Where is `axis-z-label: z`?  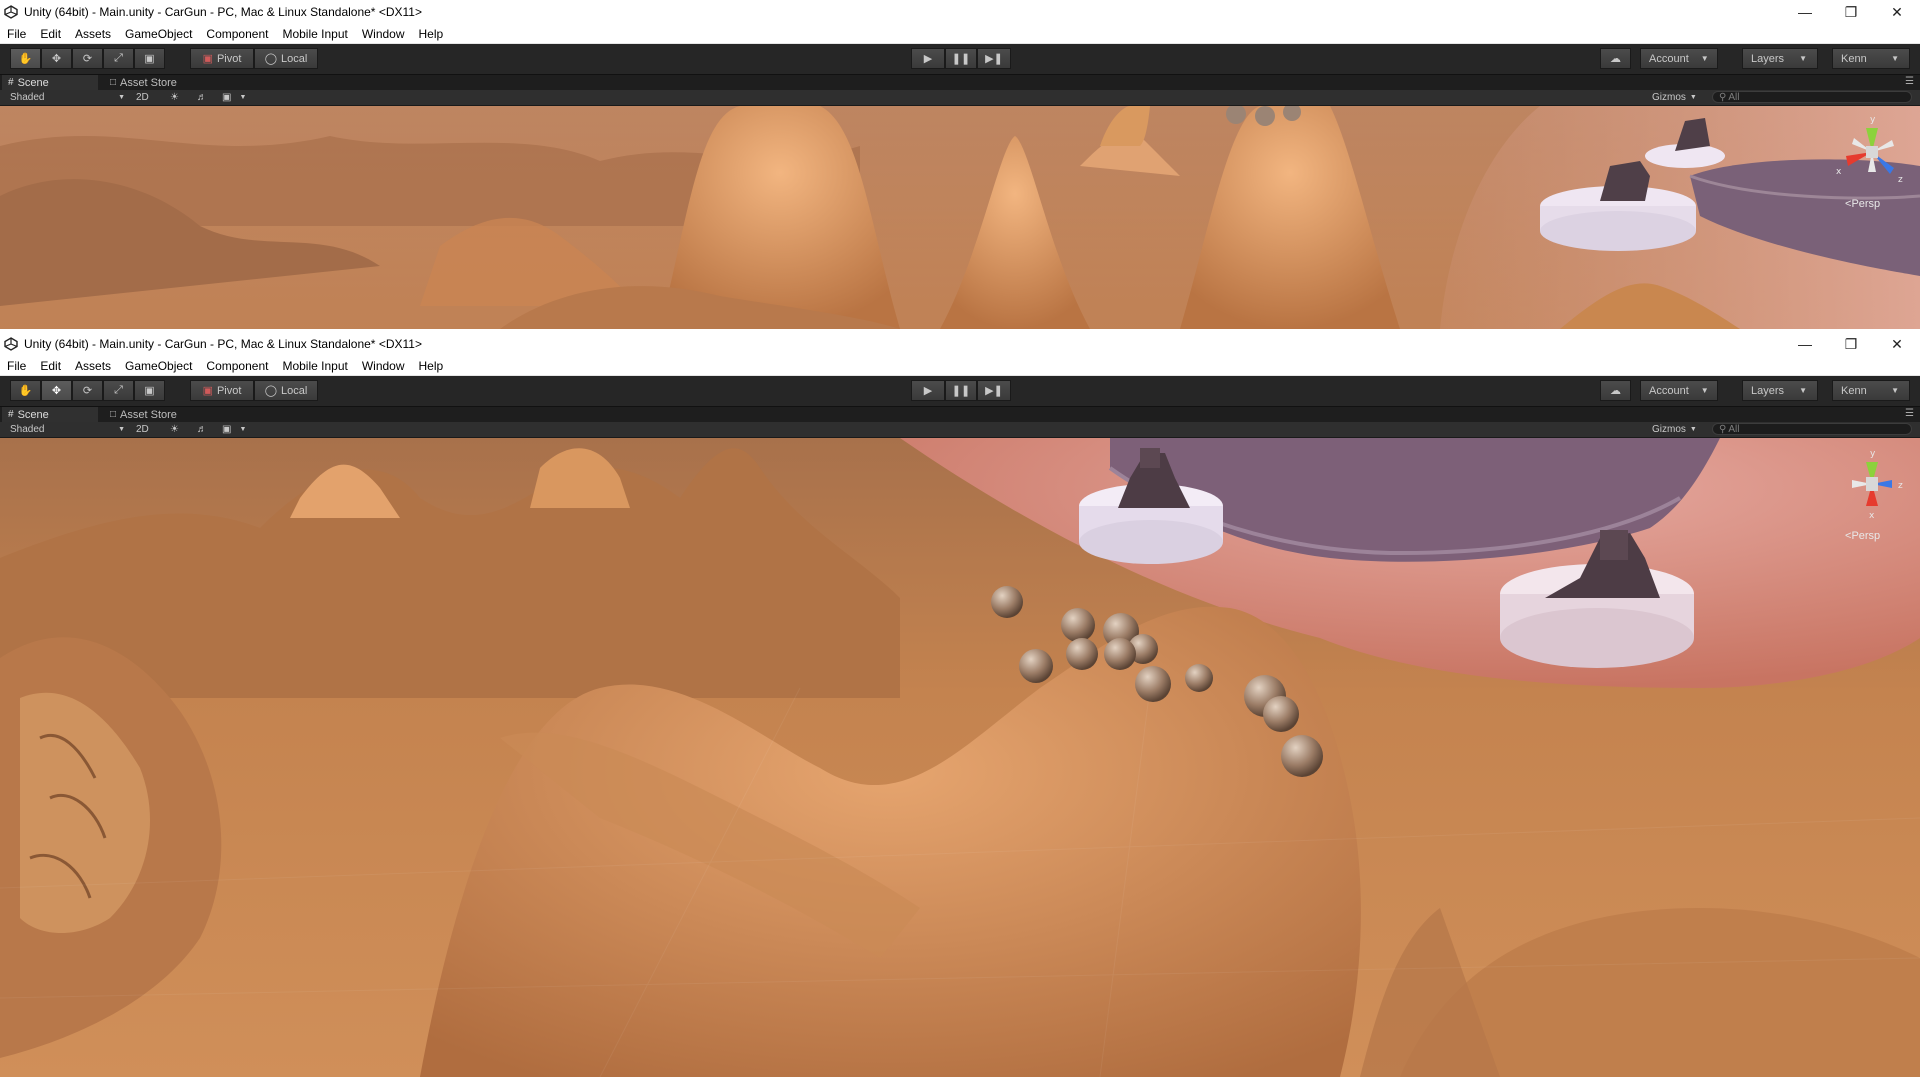
axis-z-label: z is located at coordinates (1900, 180).